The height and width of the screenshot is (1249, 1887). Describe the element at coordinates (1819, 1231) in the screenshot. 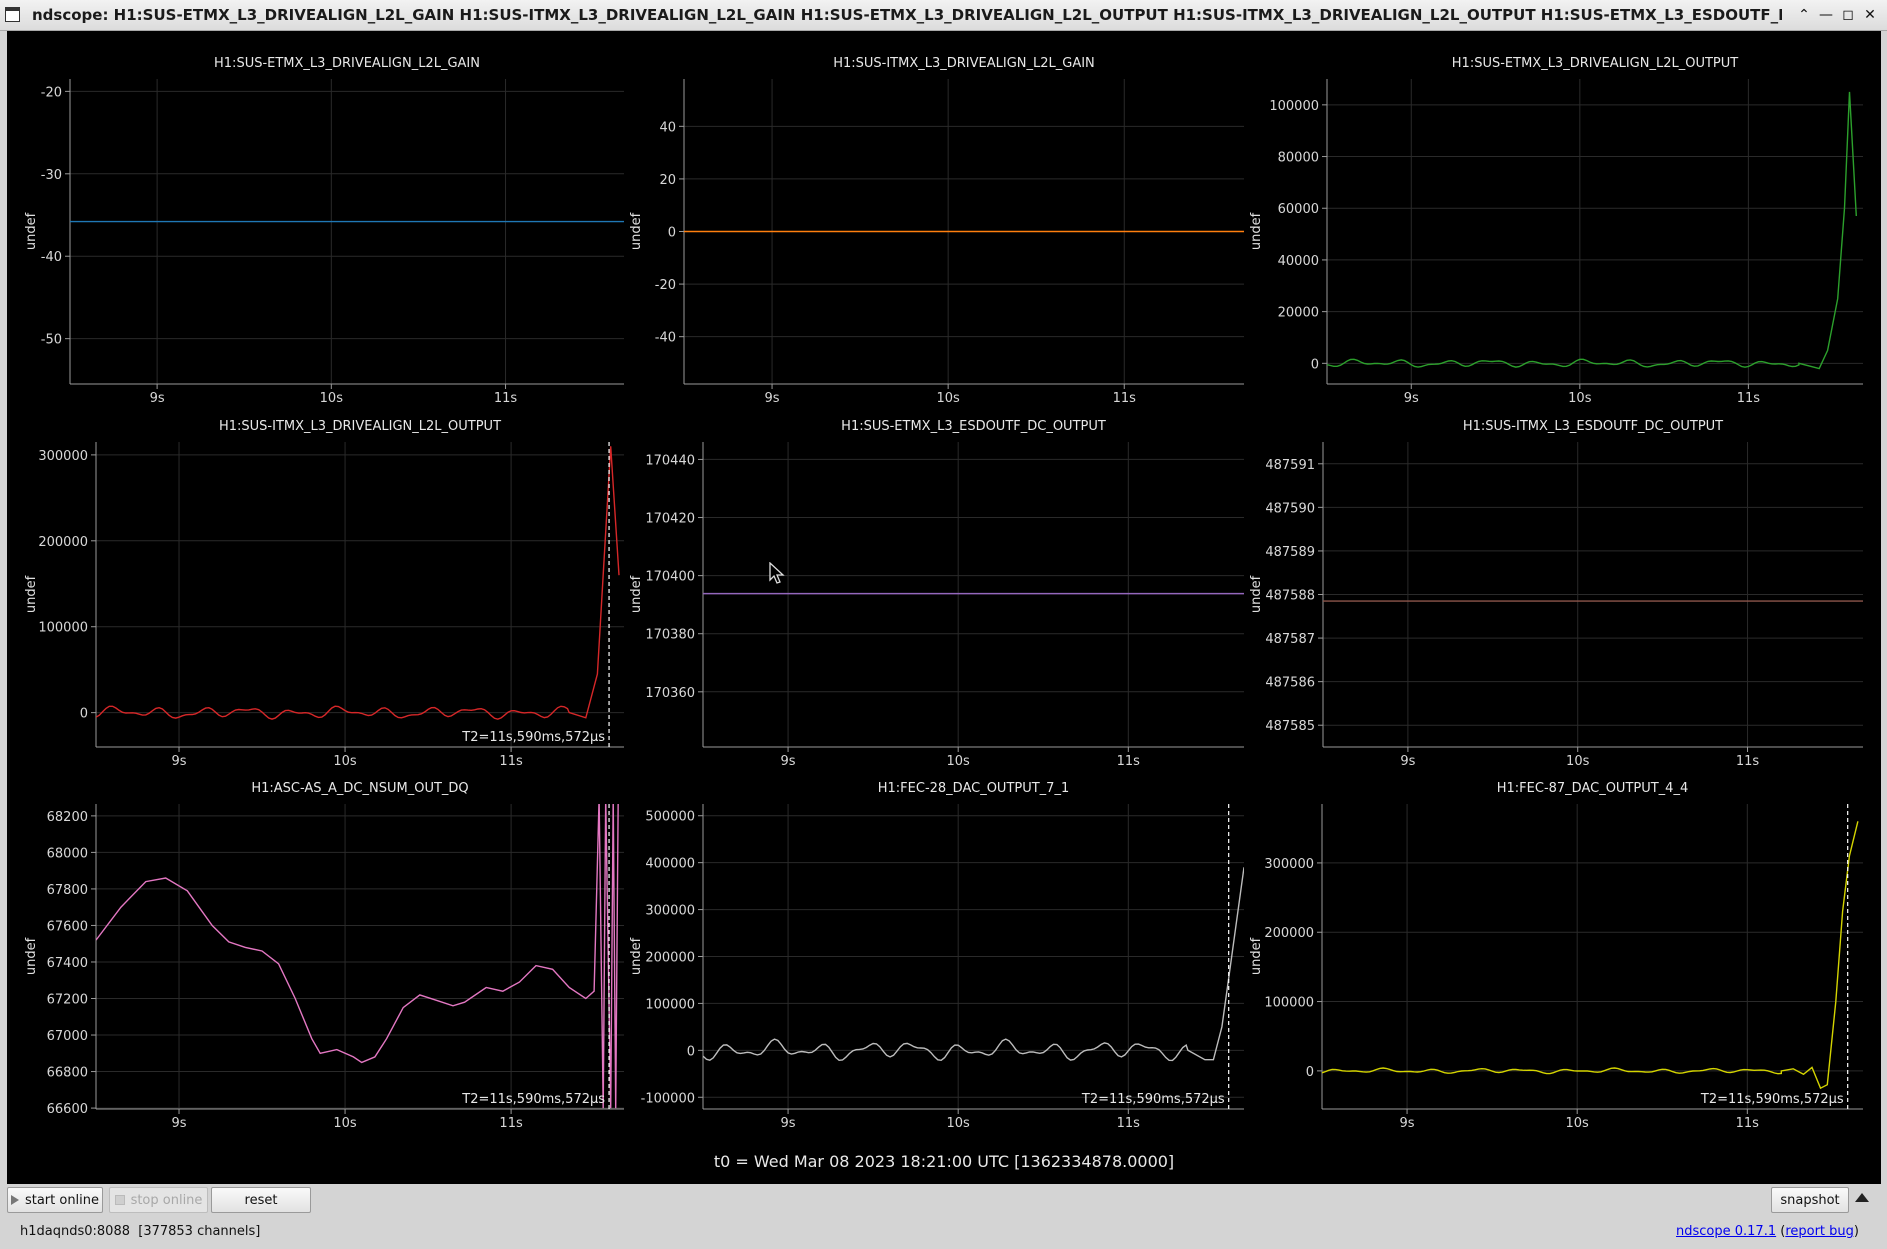

I see `report-bug-link: report bug` at that location.